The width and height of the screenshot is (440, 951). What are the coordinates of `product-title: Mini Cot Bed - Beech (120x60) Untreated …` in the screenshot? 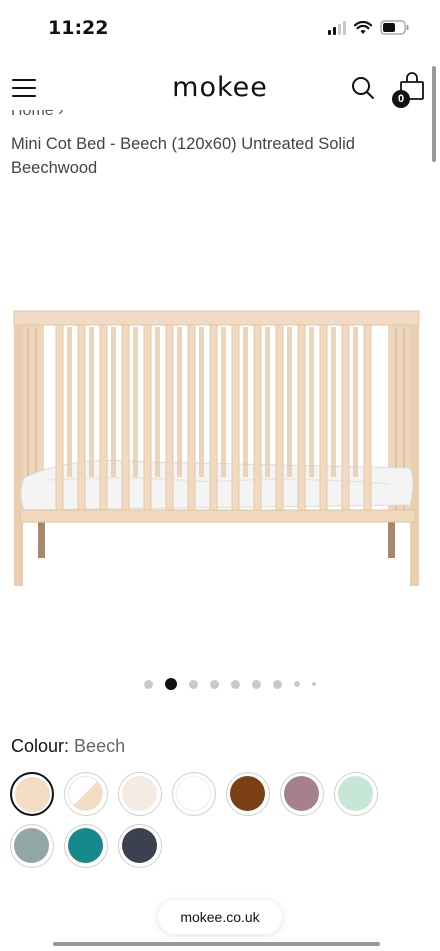 It's located at (183, 156).